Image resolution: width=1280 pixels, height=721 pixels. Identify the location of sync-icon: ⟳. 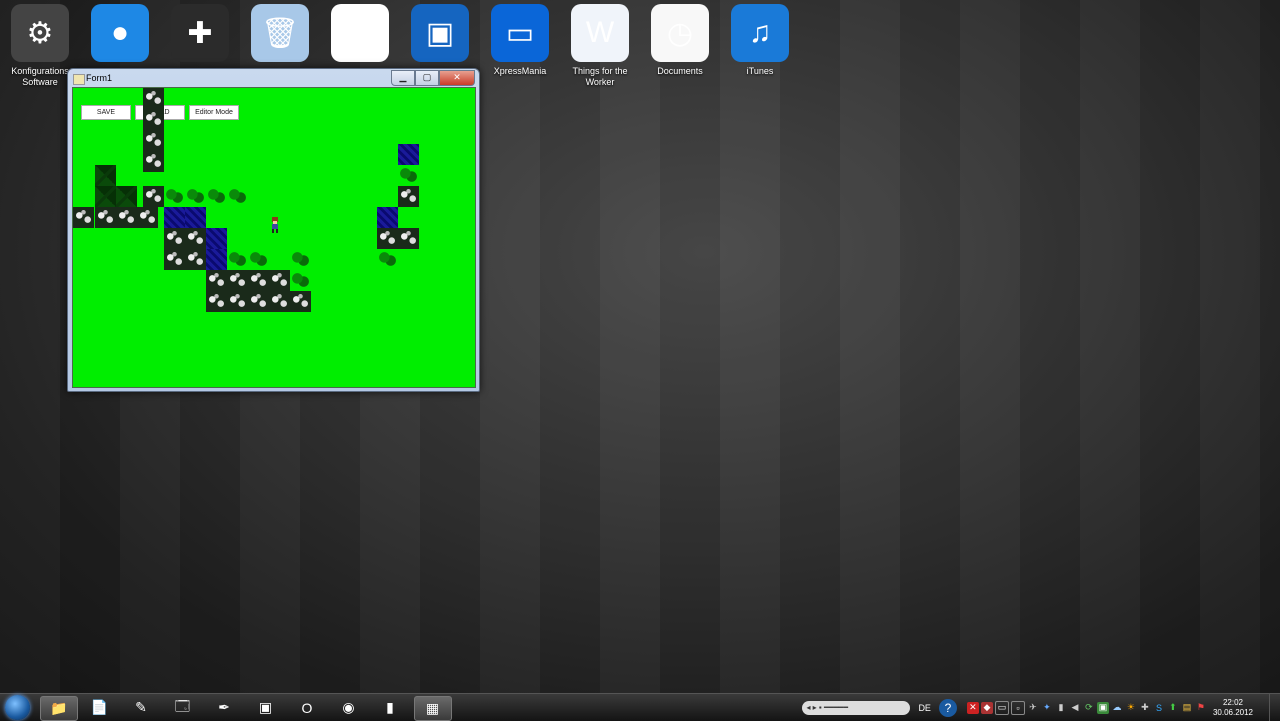
(1089, 708).